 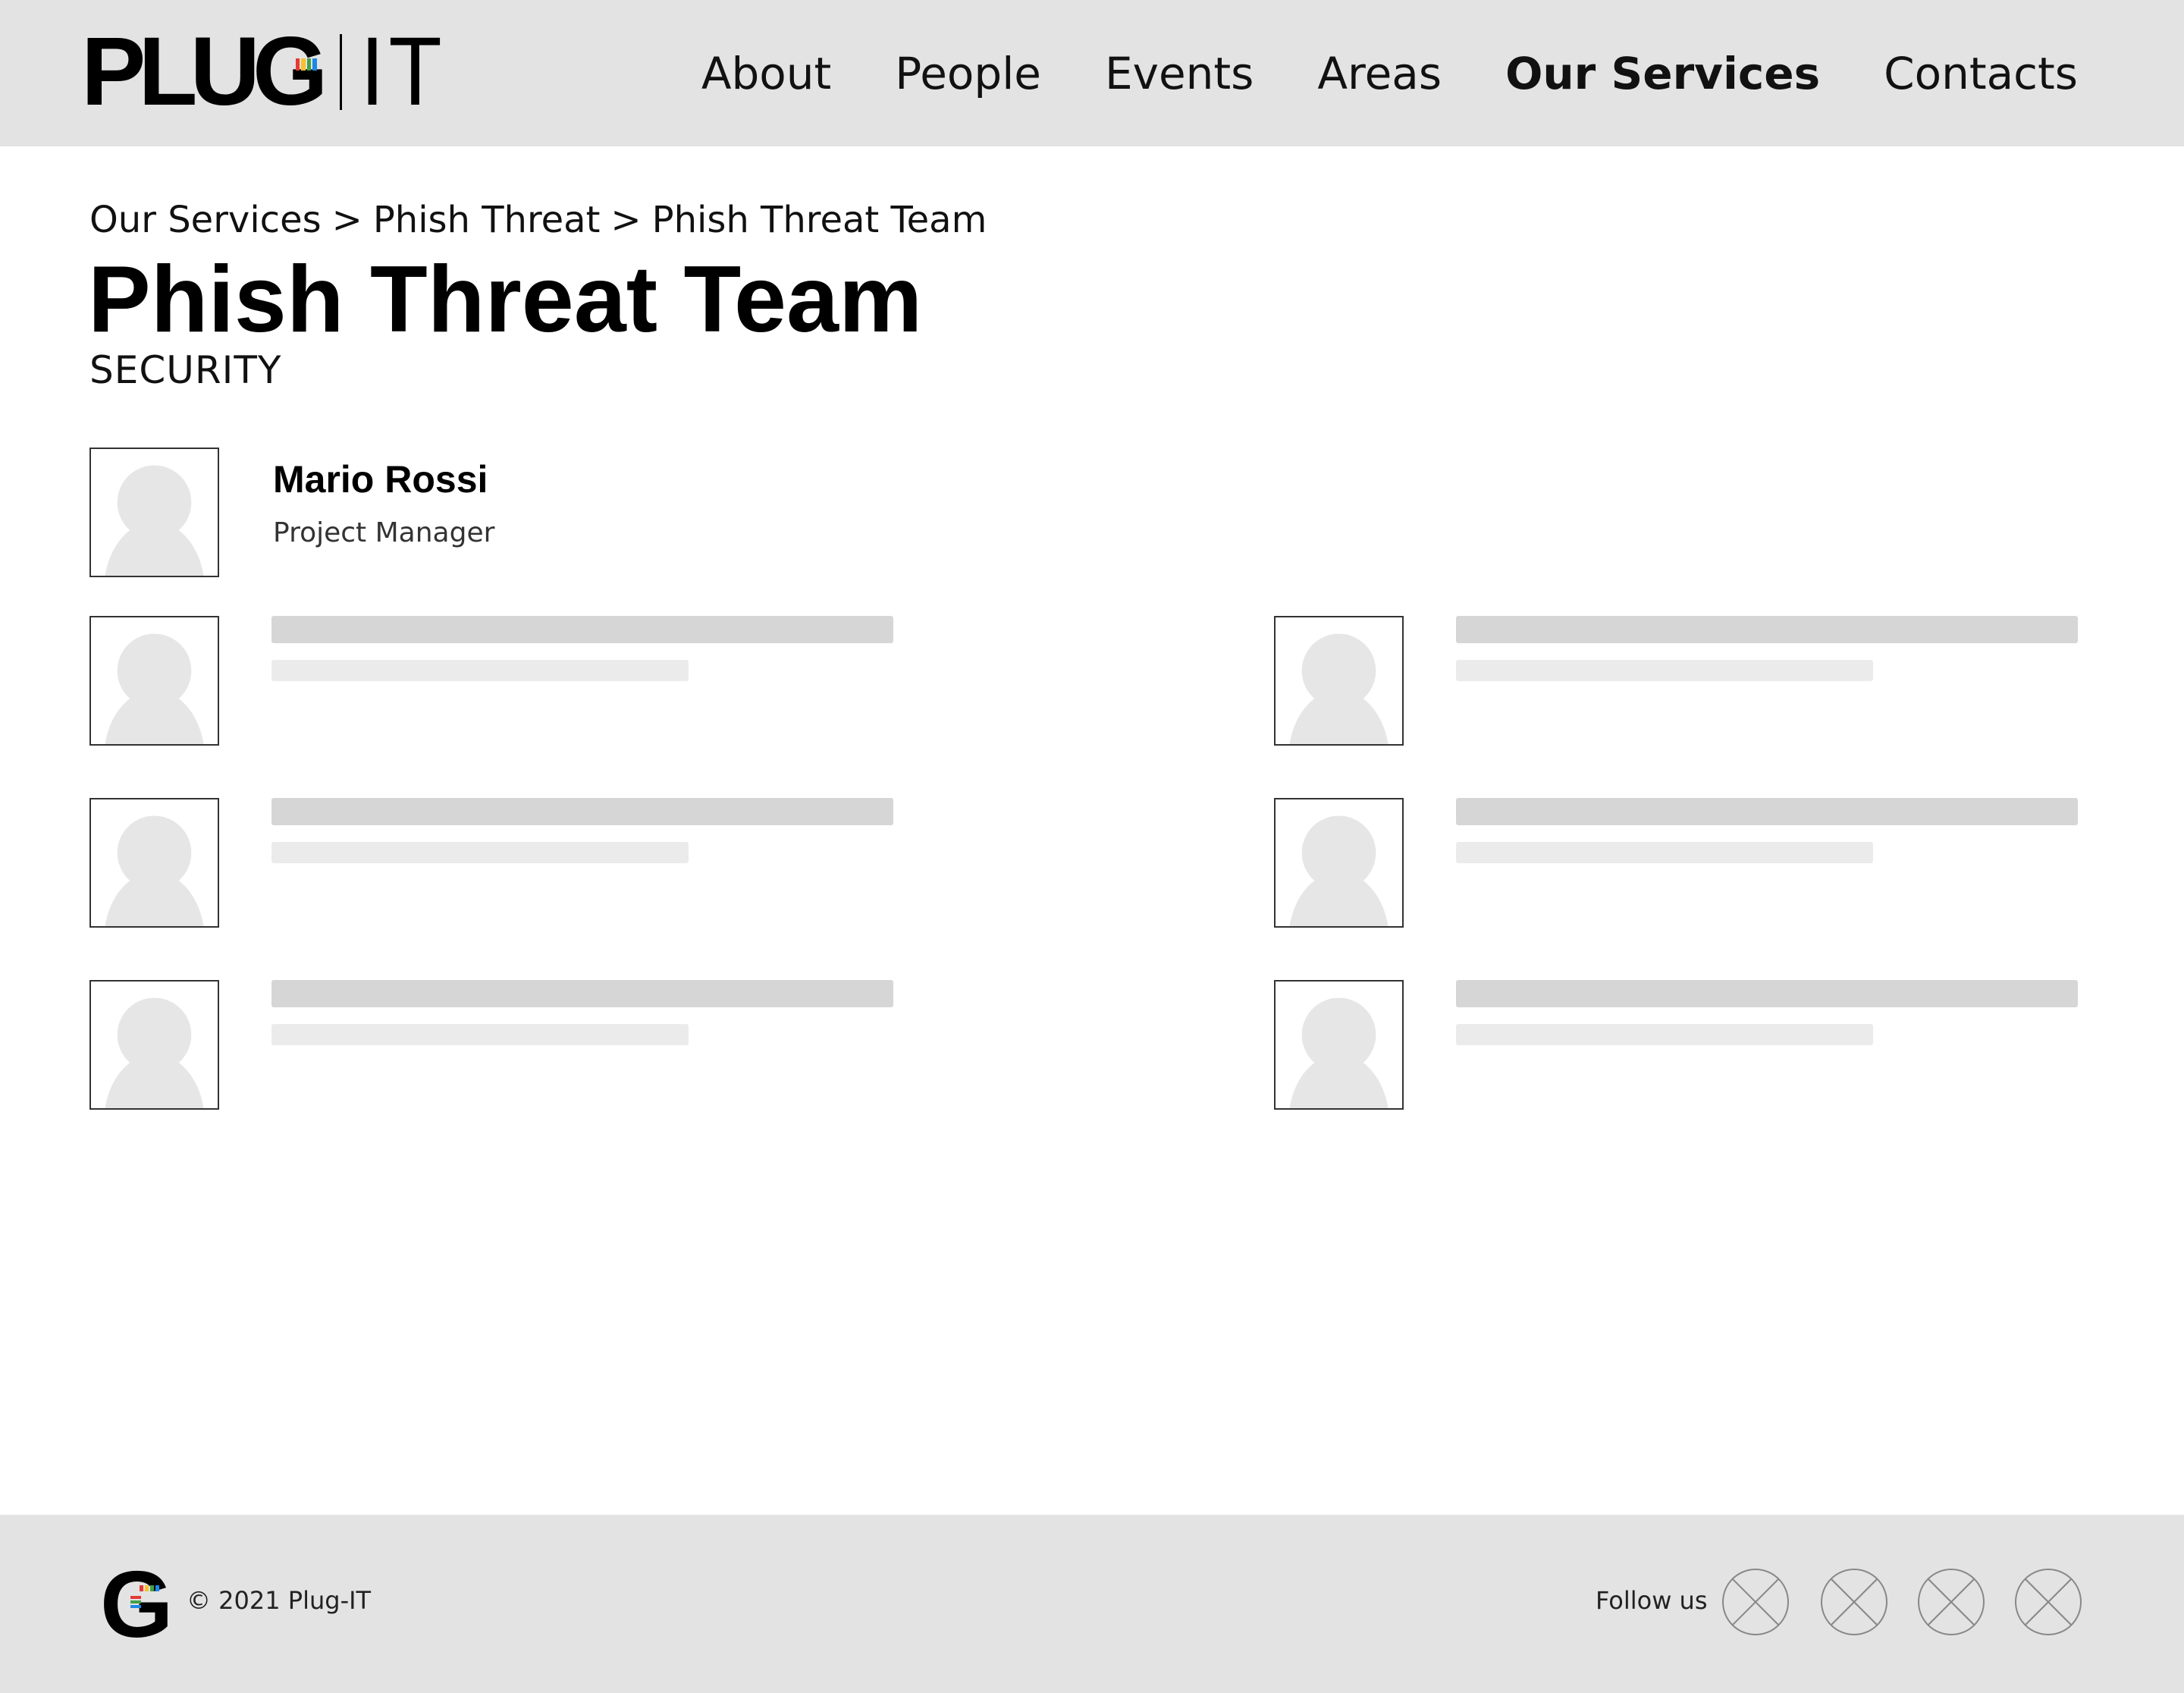 I want to click on logo-wordmark: PLUG, so click(x=204, y=71).